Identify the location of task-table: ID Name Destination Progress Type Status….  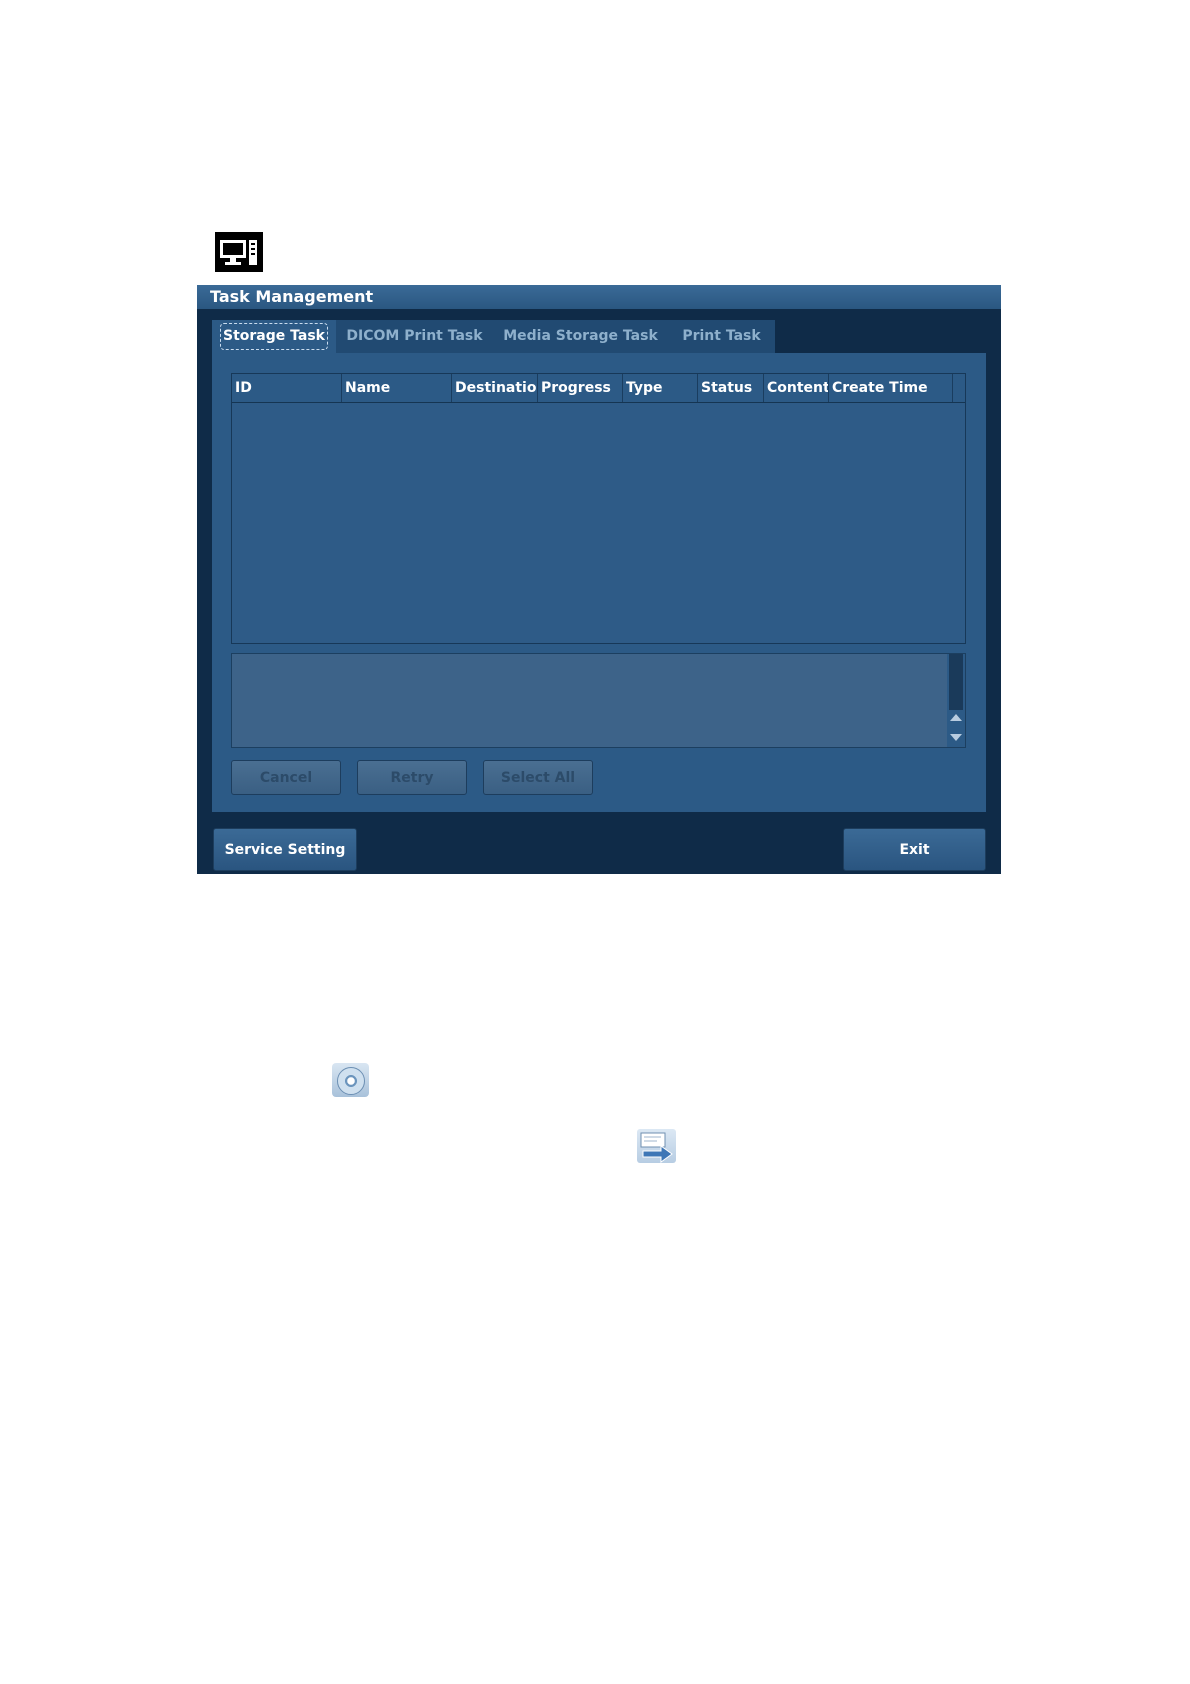
(598, 508).